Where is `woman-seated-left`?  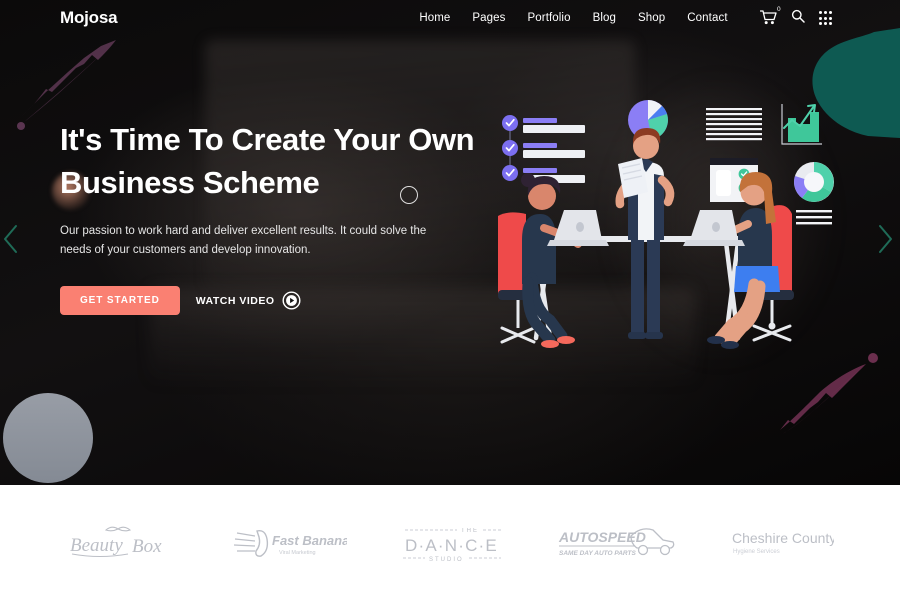
woman-seated-left is located at coordinates (553, 260).